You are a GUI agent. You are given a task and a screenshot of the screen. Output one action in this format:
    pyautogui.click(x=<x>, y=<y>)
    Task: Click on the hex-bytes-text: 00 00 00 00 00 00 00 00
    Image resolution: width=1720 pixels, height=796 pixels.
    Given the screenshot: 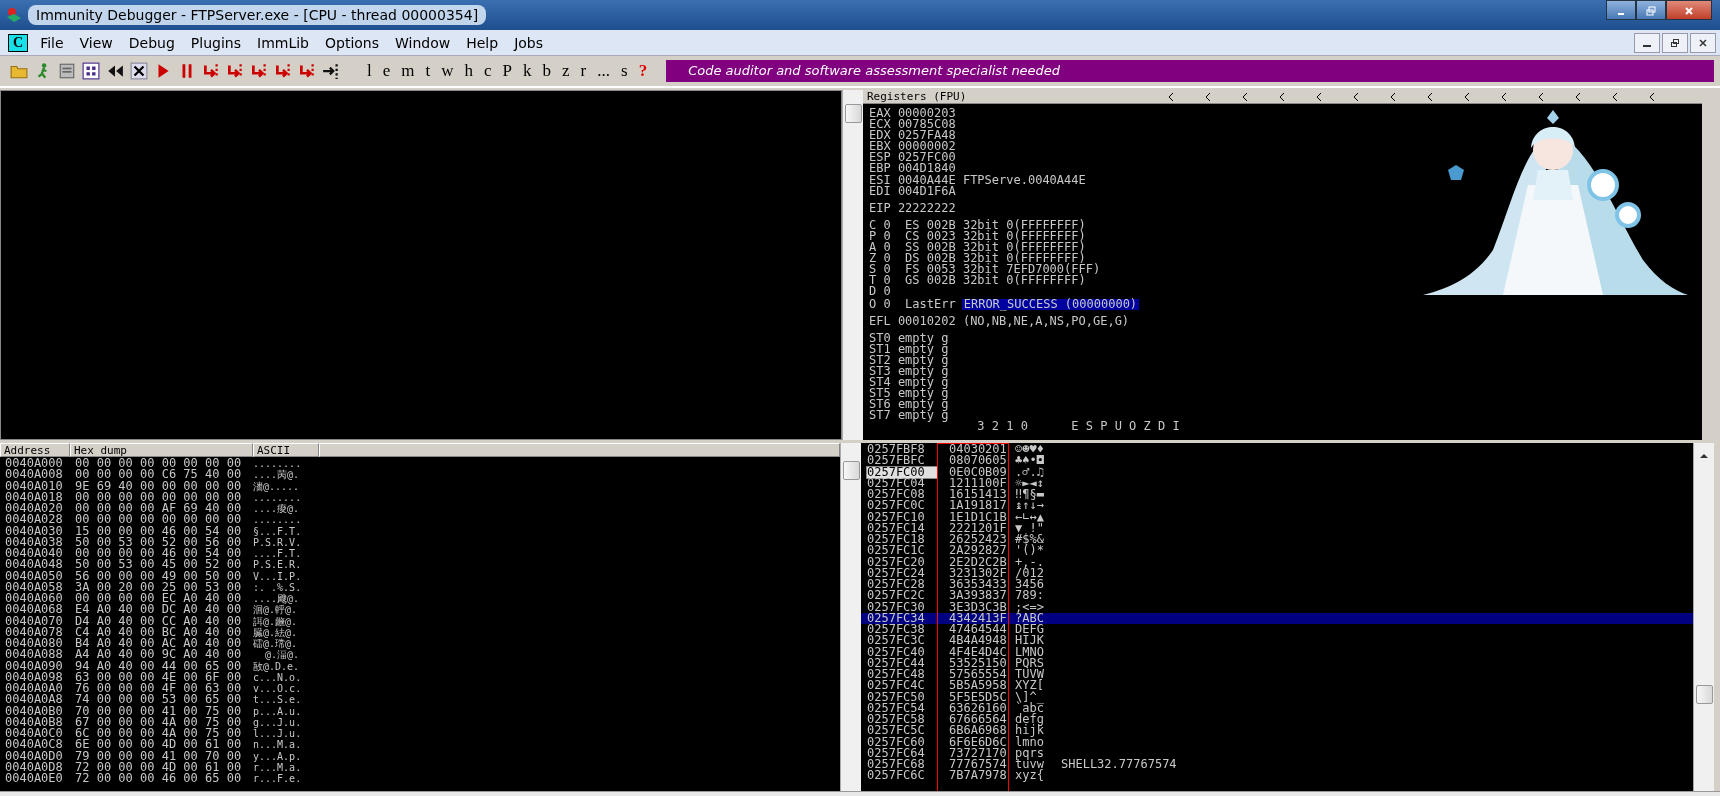 What is the action you would take?
    pyautogui.click(x=159, y=464)
    